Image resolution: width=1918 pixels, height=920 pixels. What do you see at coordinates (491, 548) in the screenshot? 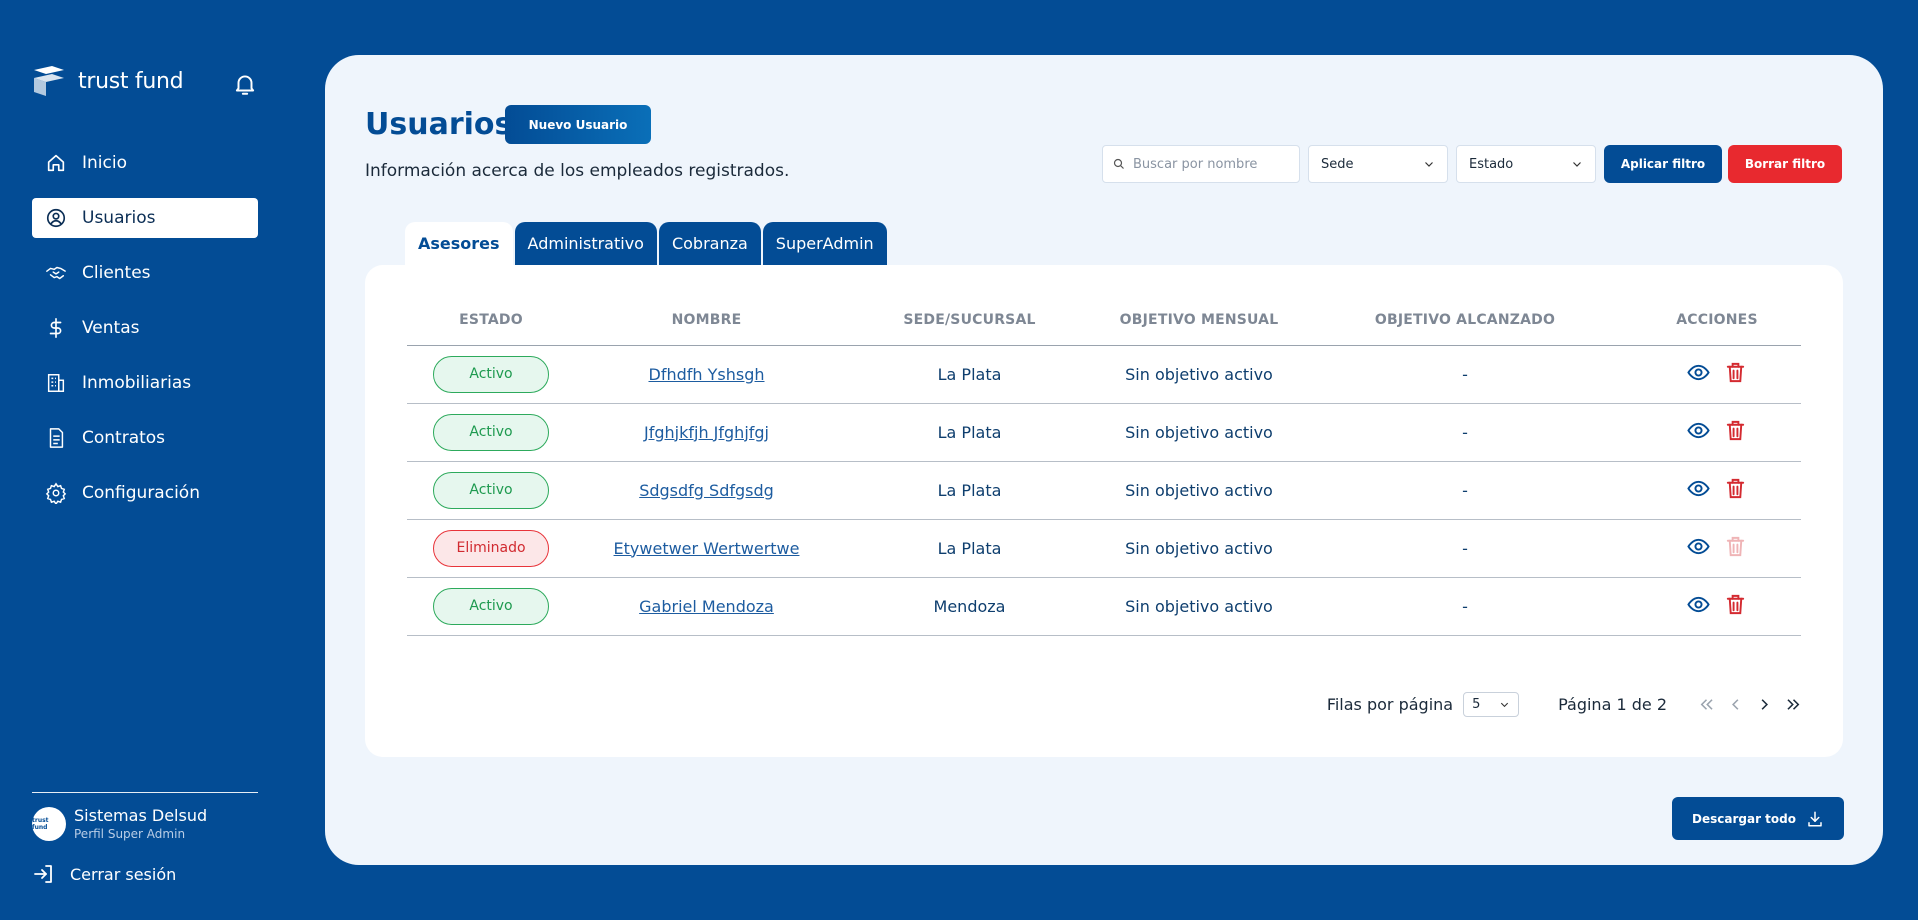
I see `status-badge: Eliminado` at bounding box center [491, 548].